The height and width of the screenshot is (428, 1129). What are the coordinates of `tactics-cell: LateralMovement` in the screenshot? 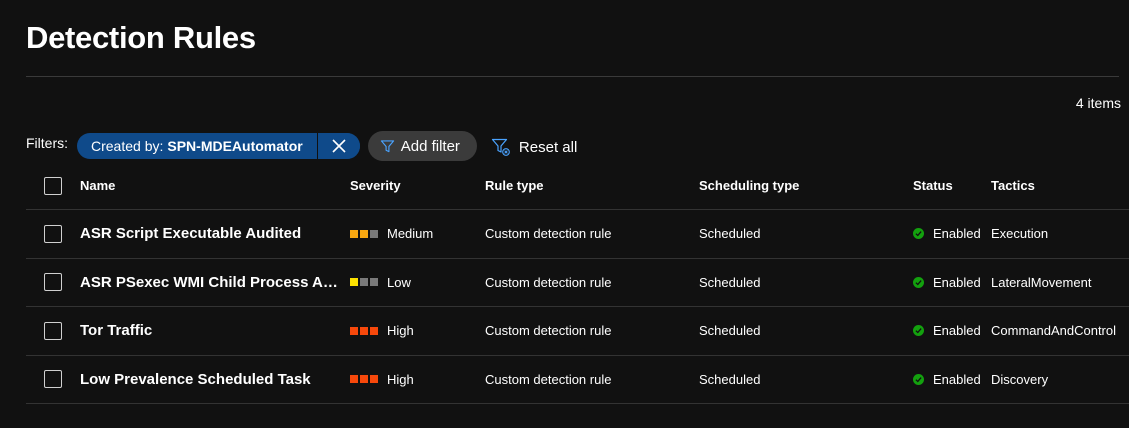 It's located at (1041, 282).